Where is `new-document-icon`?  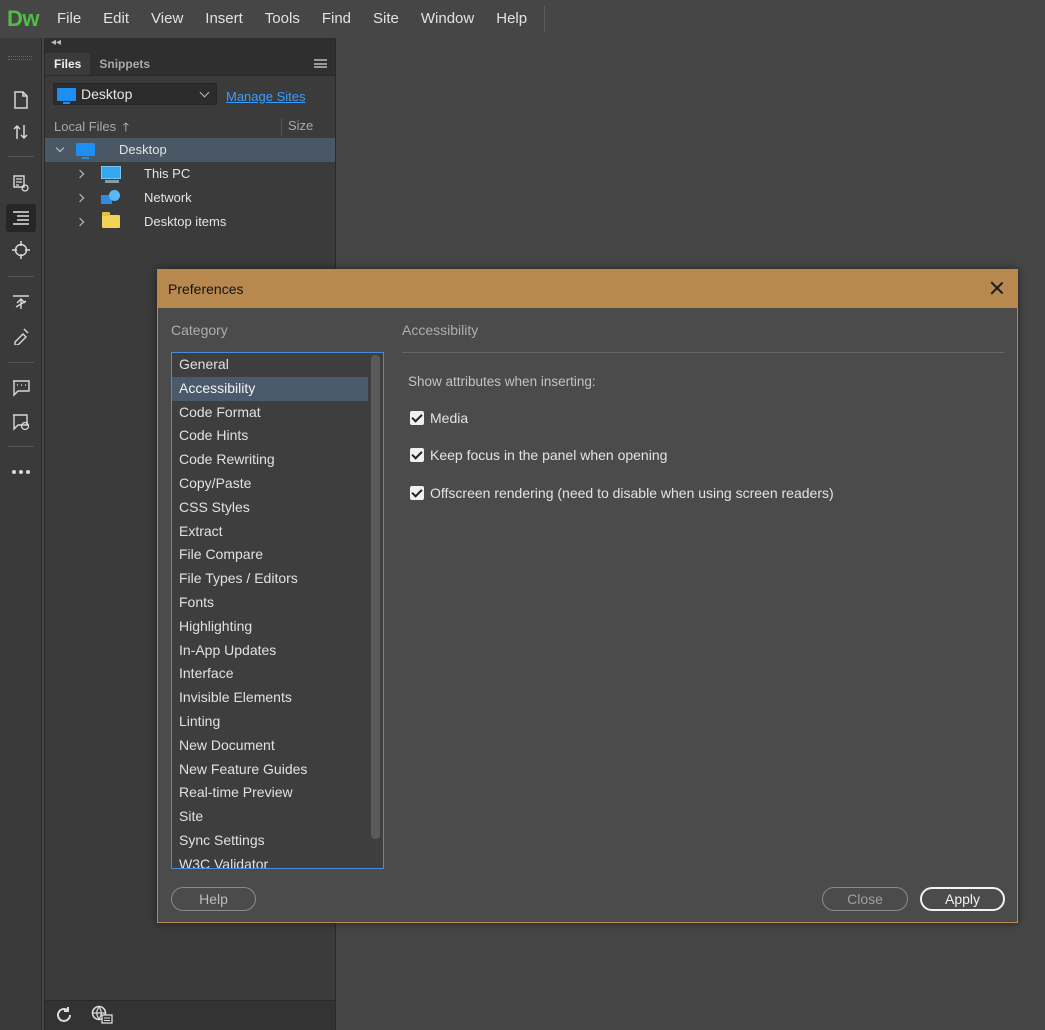
new-document-icon is located at coordinates (21, 100).